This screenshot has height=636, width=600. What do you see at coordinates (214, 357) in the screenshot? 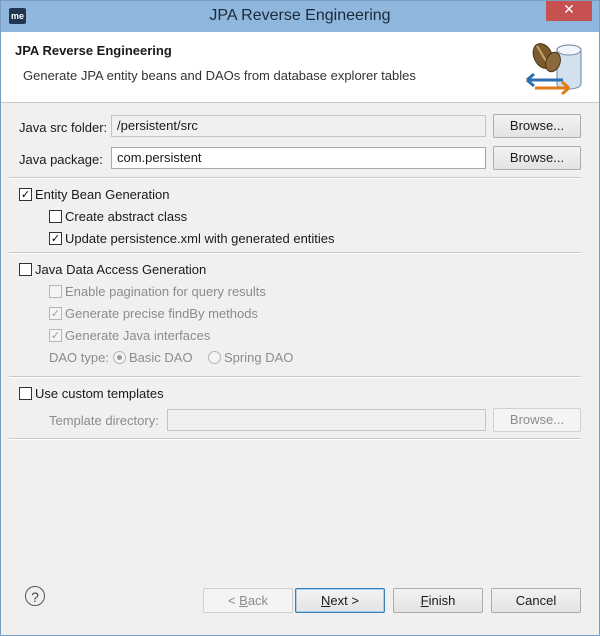
I see `spring-dao-radio` at bounding box center [214, 357].